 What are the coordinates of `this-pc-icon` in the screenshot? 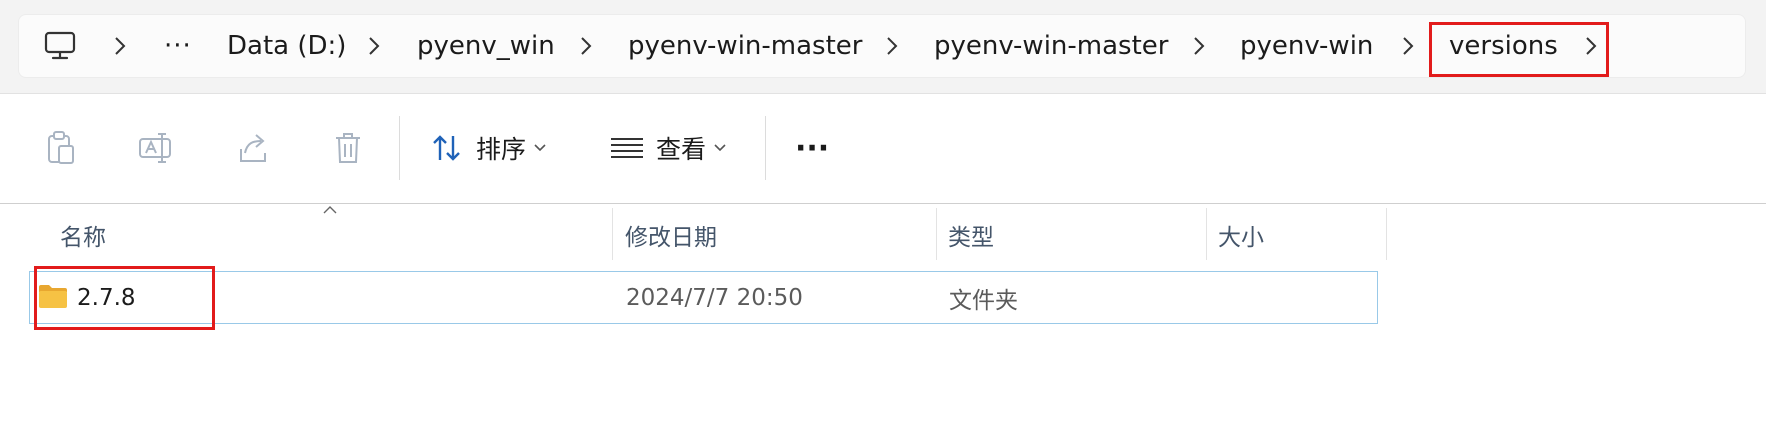 It's located at (60, 46).